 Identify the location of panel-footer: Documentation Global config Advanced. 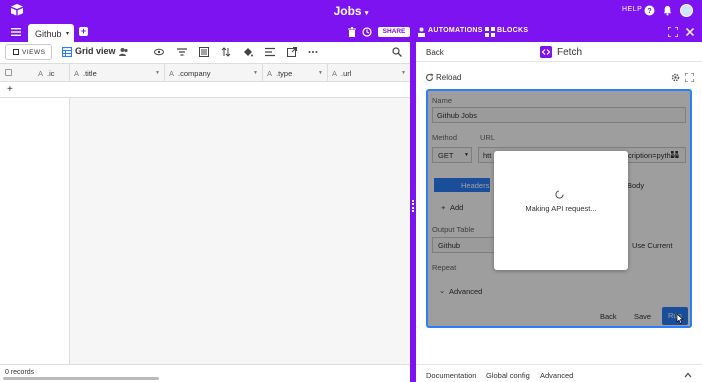
(559, 373).